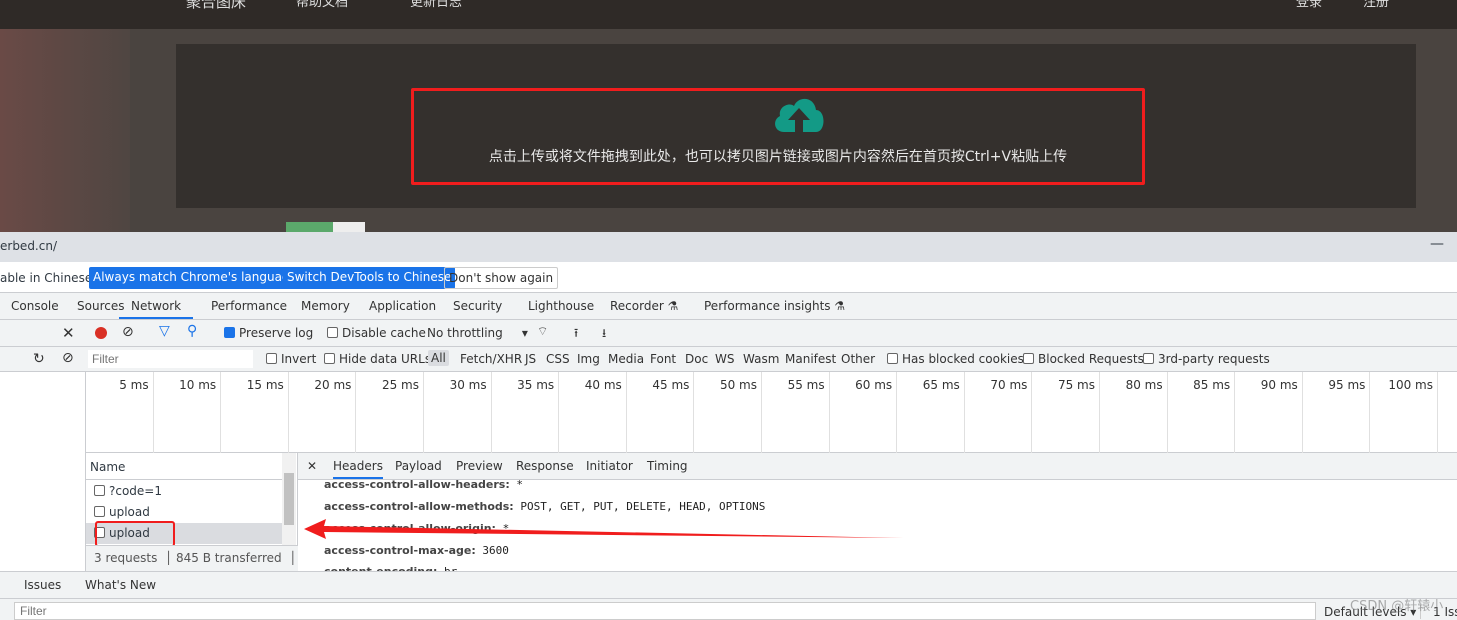 The width and height of the screenshot is (1457, 620). What do you see at coordinates (604, 529) in the screenshot?
I see `arrow-annotation` at bounding box center [604, 529].